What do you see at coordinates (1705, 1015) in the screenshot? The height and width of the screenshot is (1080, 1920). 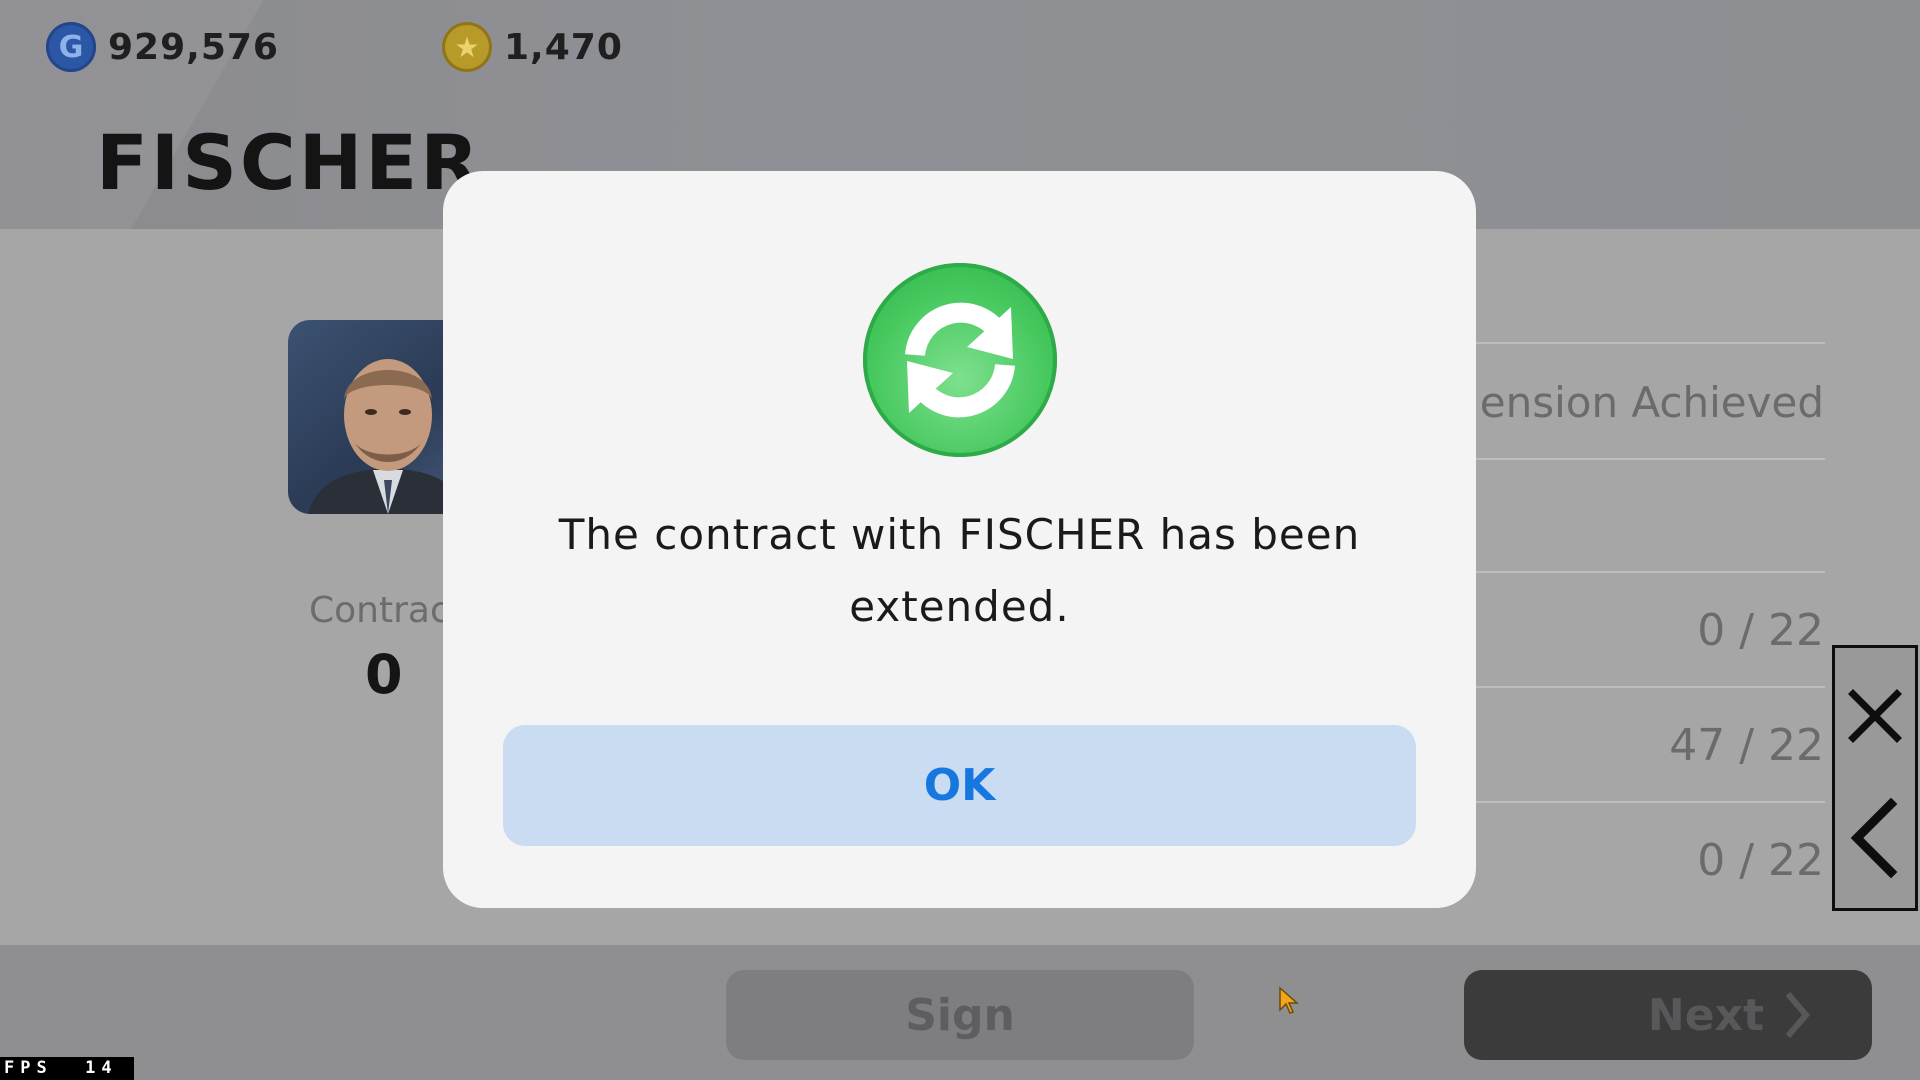 I see `next-button-label: Next` at bounding box center [1705, 1015].